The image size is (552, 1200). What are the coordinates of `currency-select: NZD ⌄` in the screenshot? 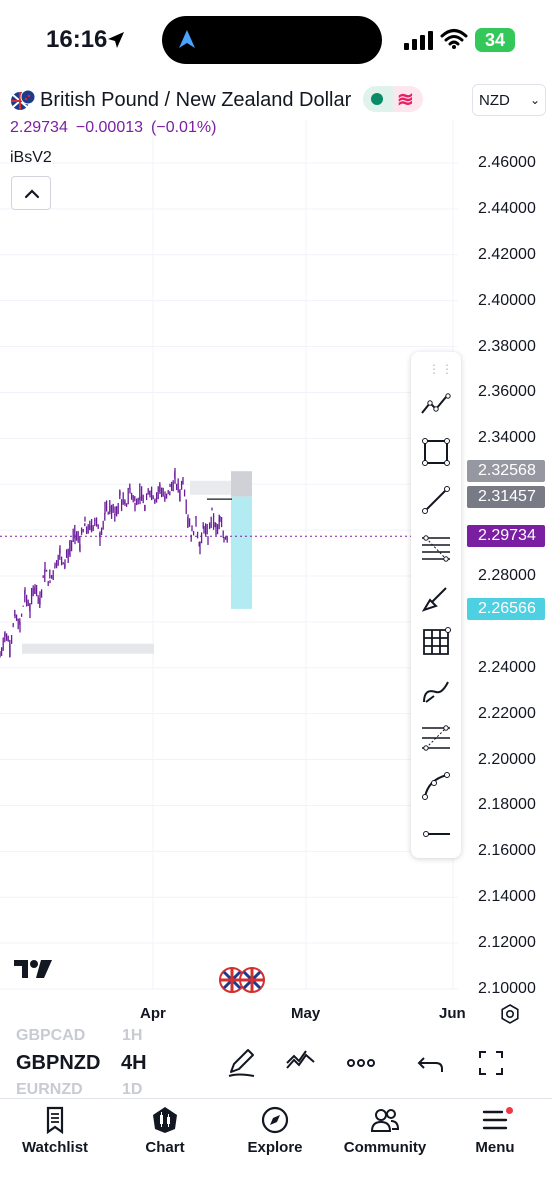 It's located at (509, 100).